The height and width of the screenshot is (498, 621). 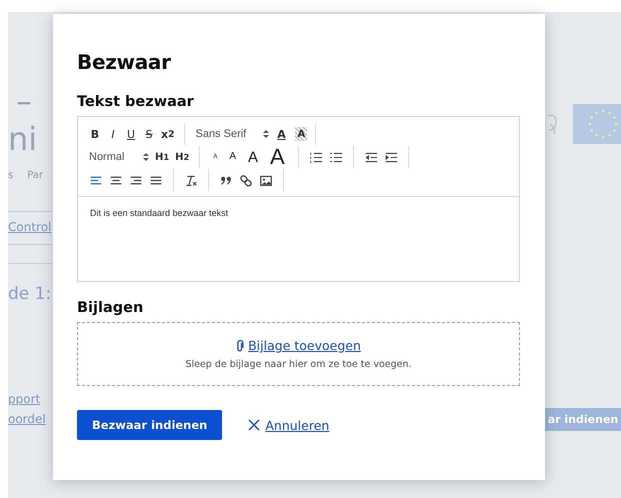 What do you see at coordinates (240, 346) in the screenshot?
I see `paperclip-icon` at bounding box center [240, 346].